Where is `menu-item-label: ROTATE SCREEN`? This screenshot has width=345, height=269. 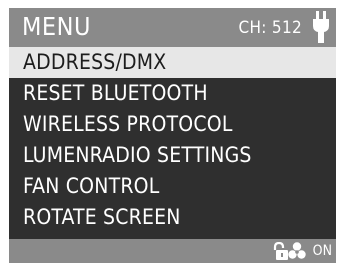
menu-item-label: ROTATE SCREEN is located at coordinates (102, 217).